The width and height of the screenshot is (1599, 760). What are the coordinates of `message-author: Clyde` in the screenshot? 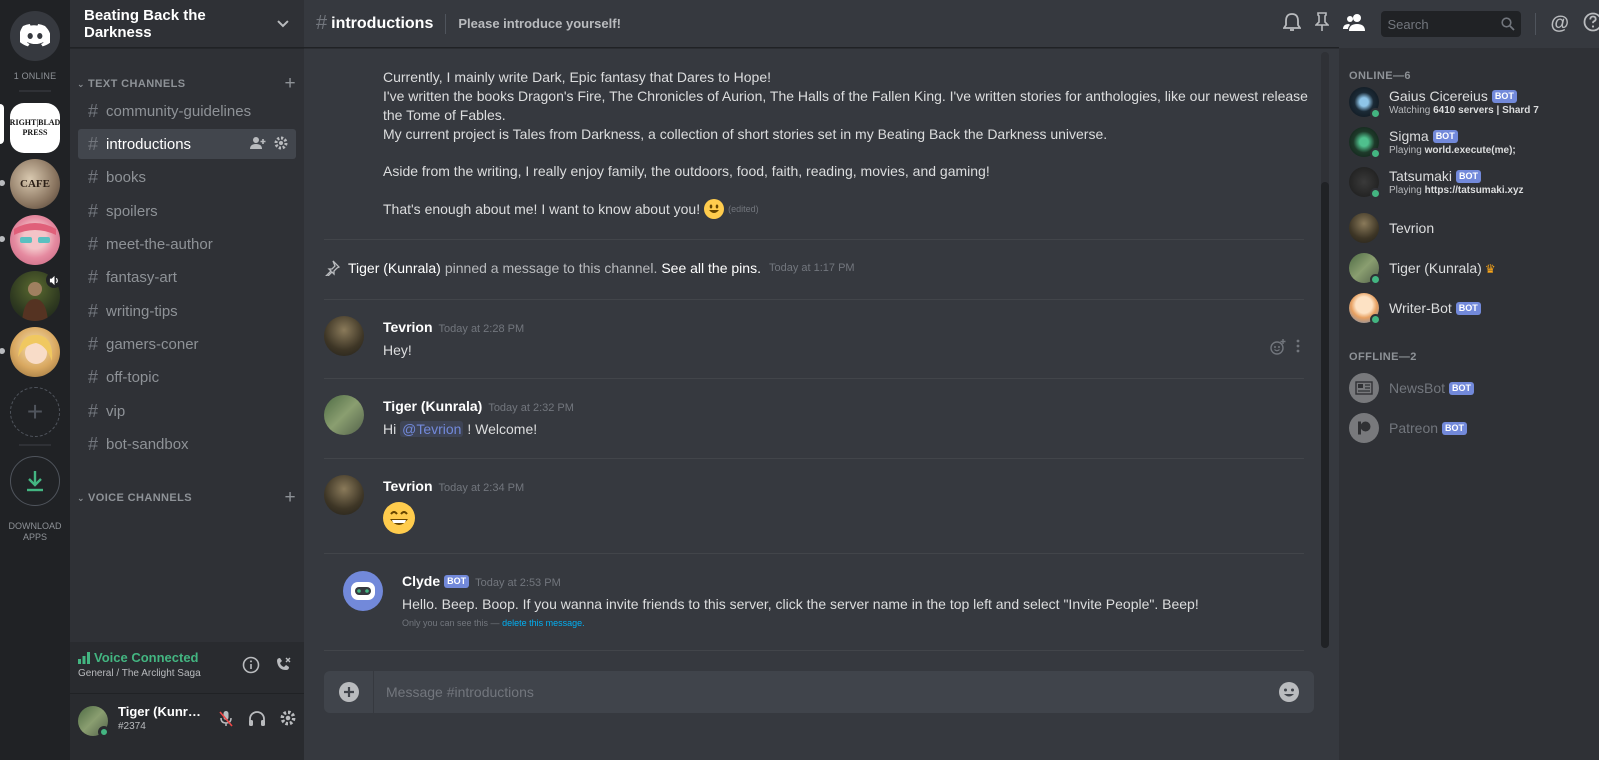 It's located at (421, 581).